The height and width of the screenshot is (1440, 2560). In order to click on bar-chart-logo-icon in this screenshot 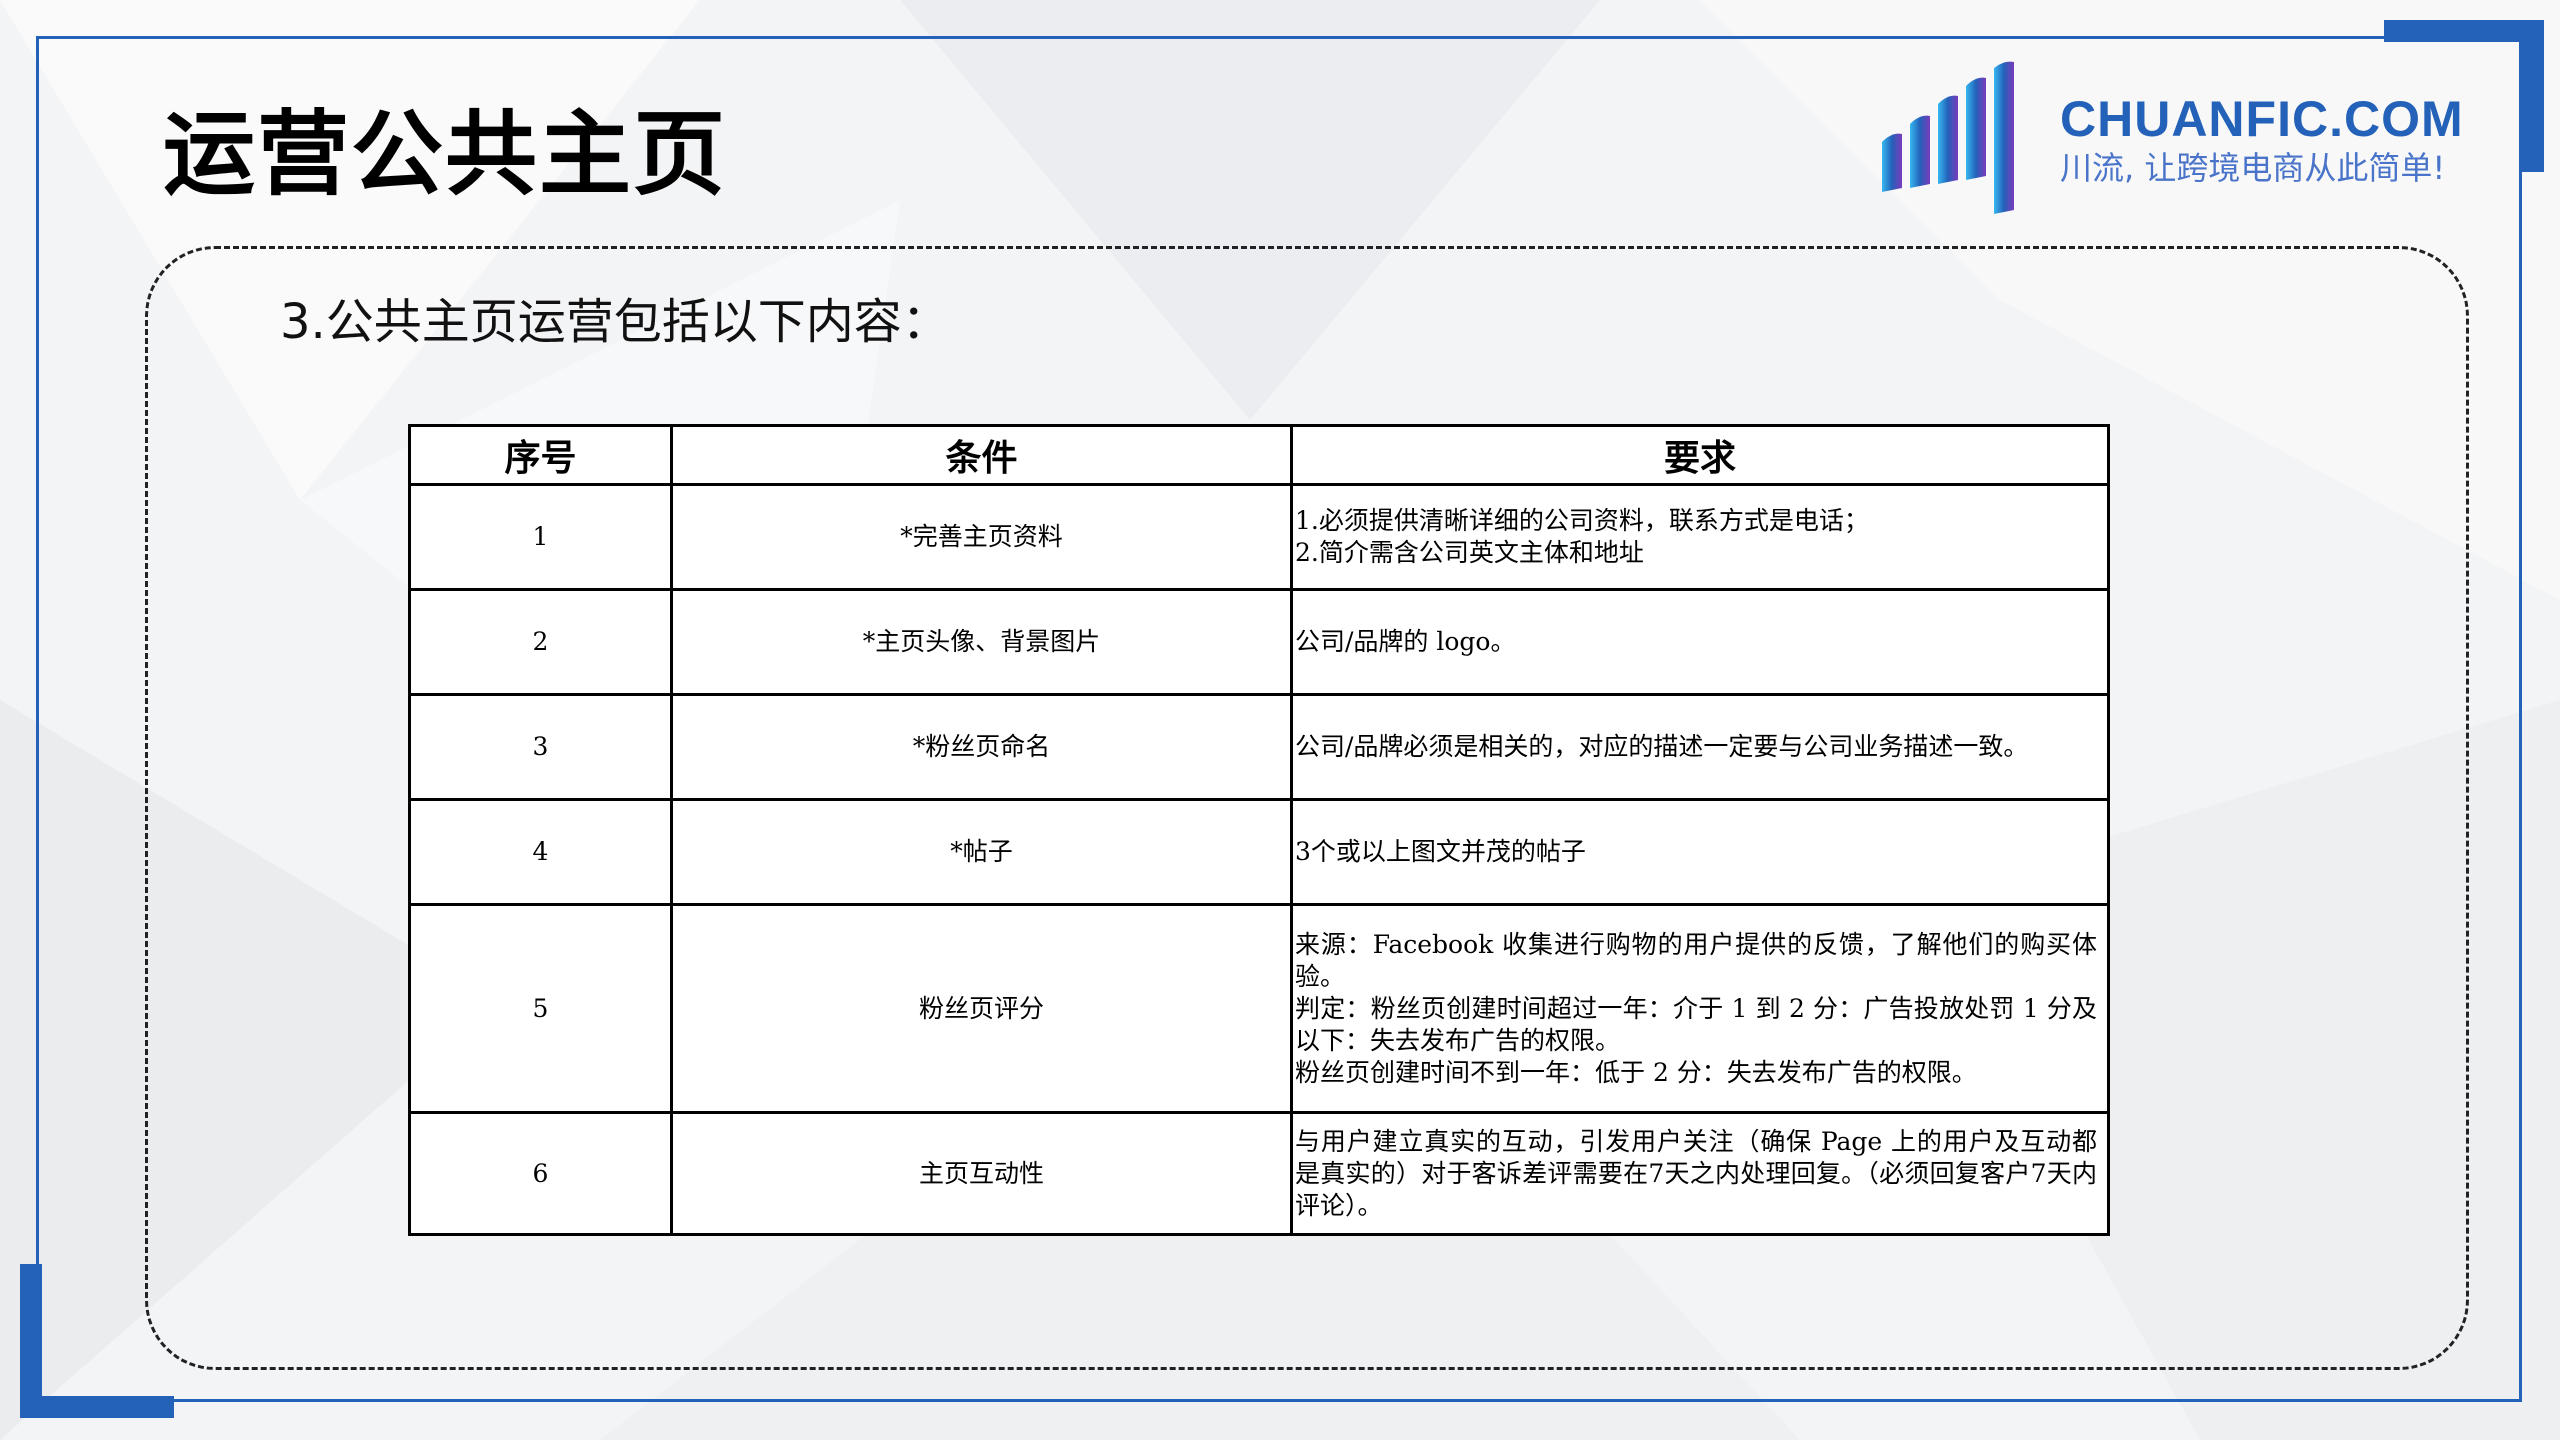, I will do `click(1948, 137)`.